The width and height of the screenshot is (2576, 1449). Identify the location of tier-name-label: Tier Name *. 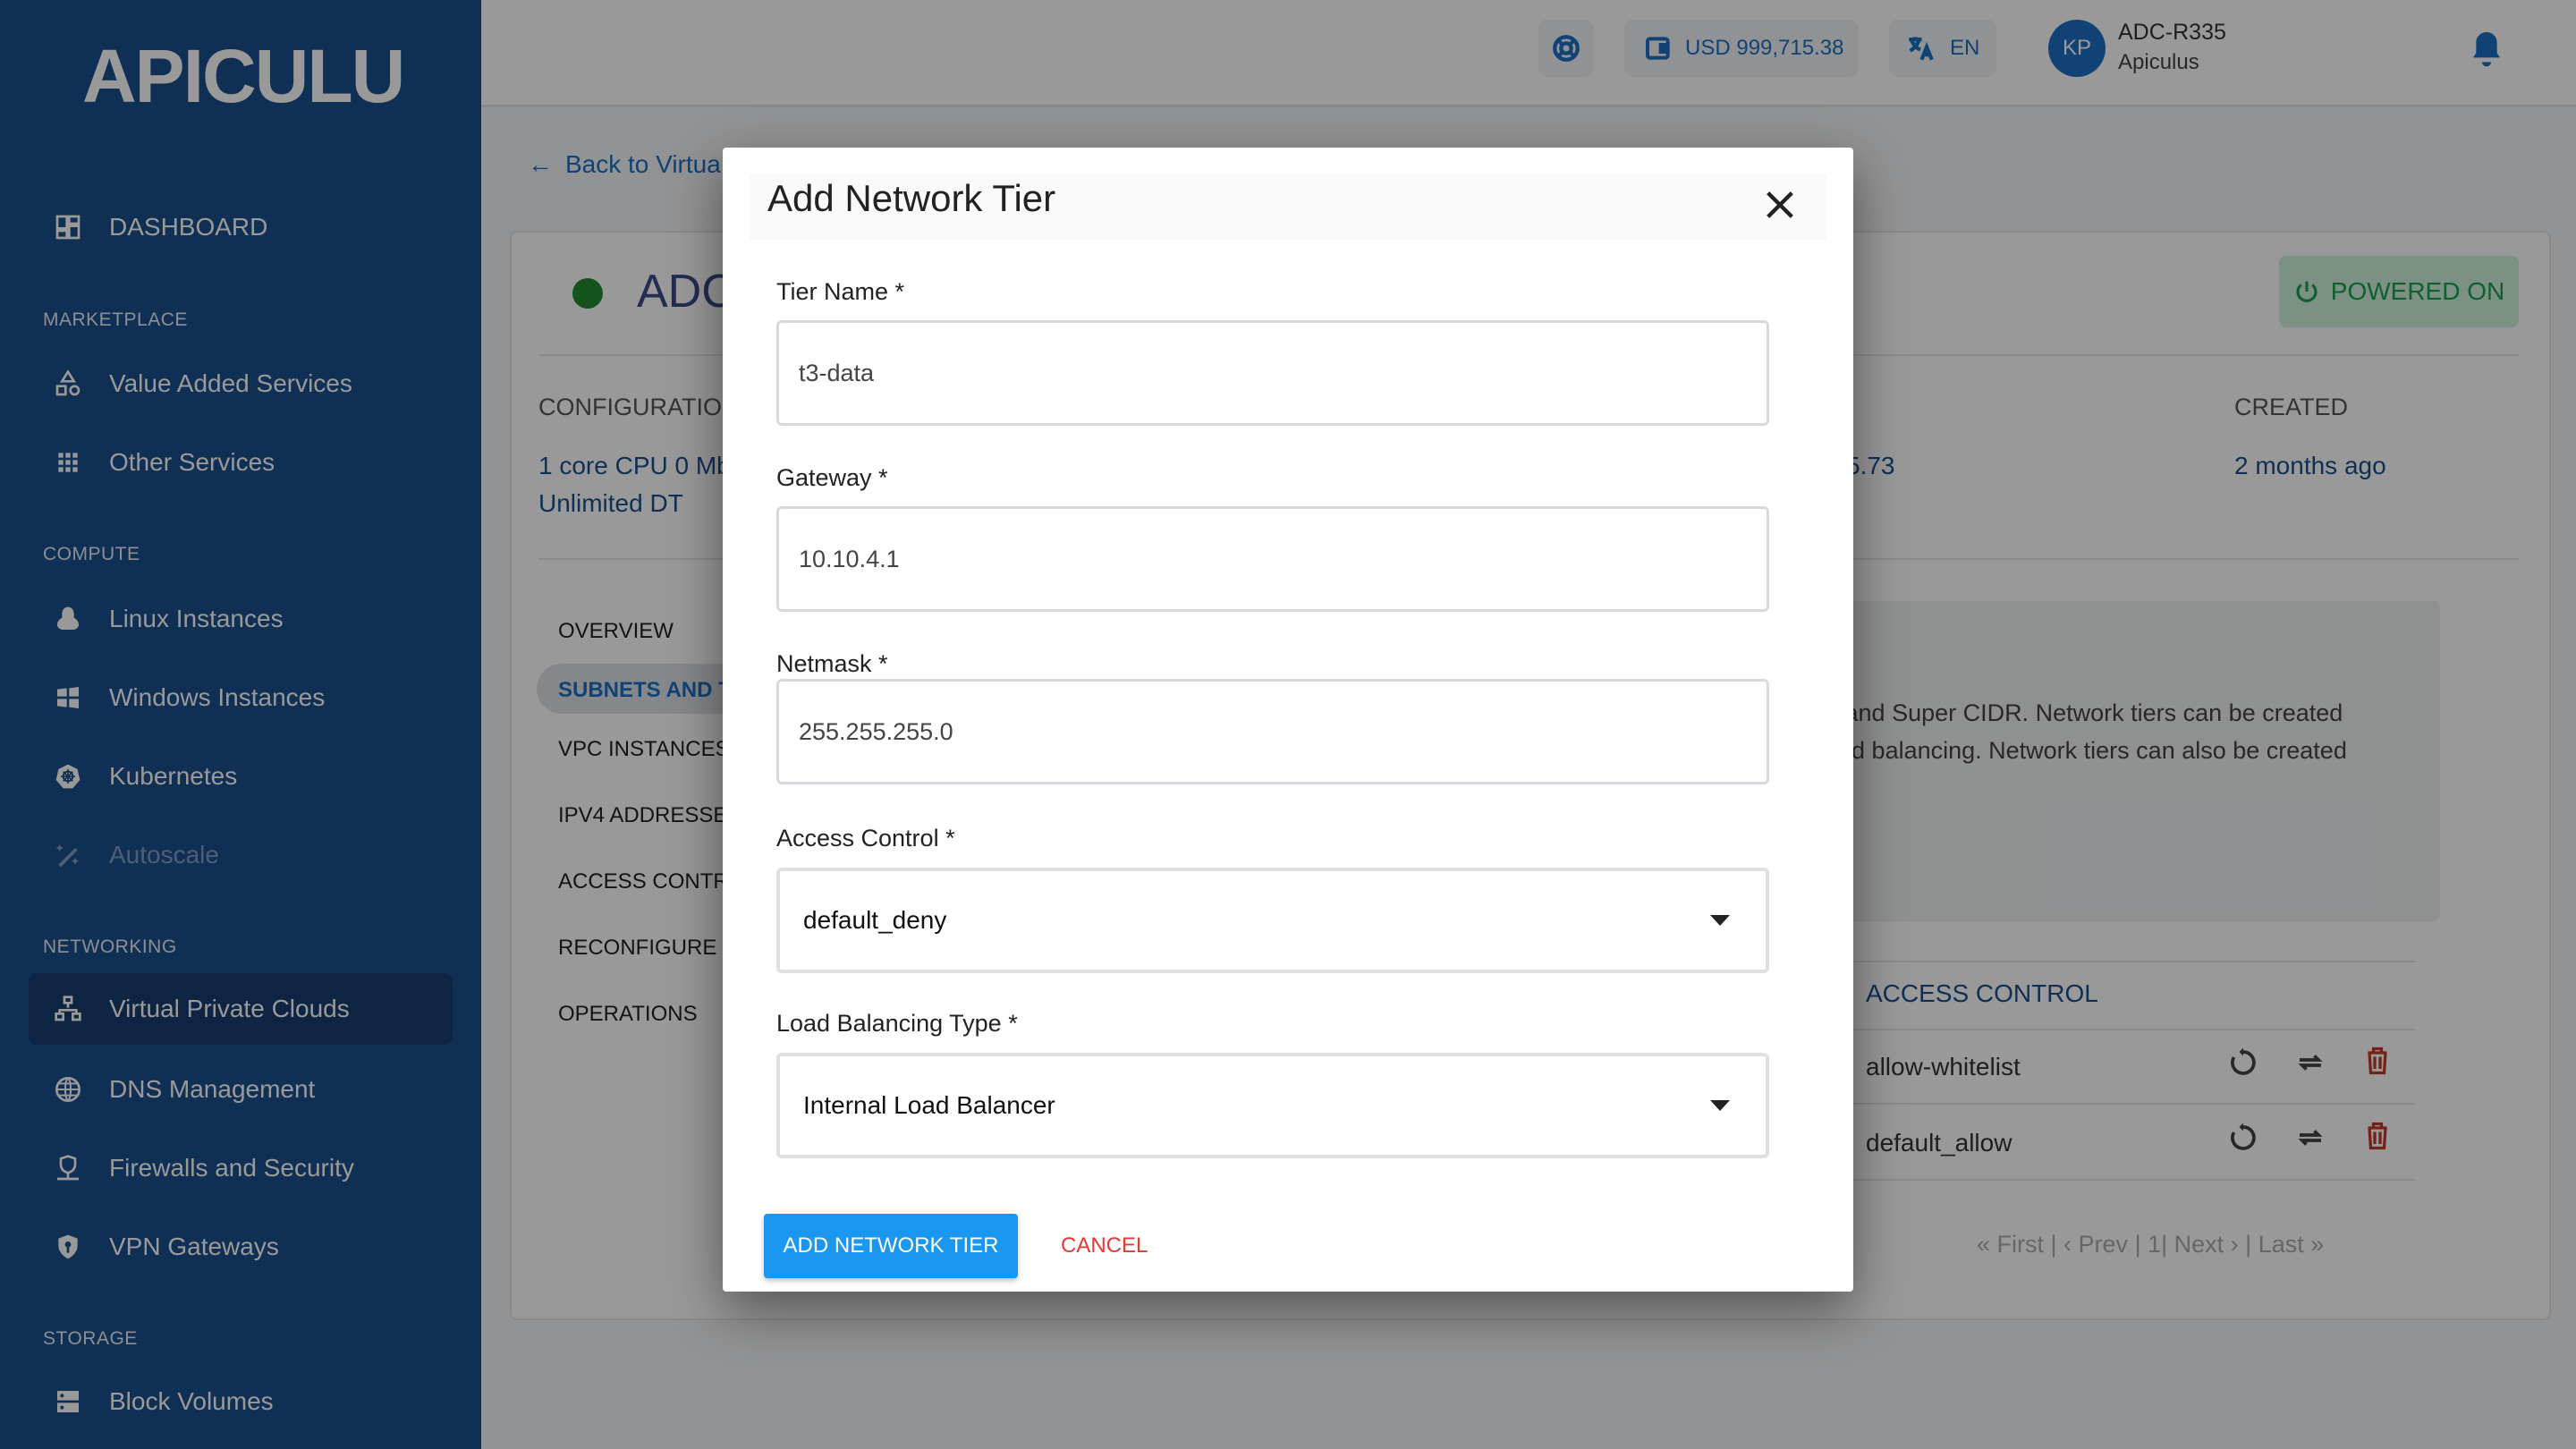
(840, 291).